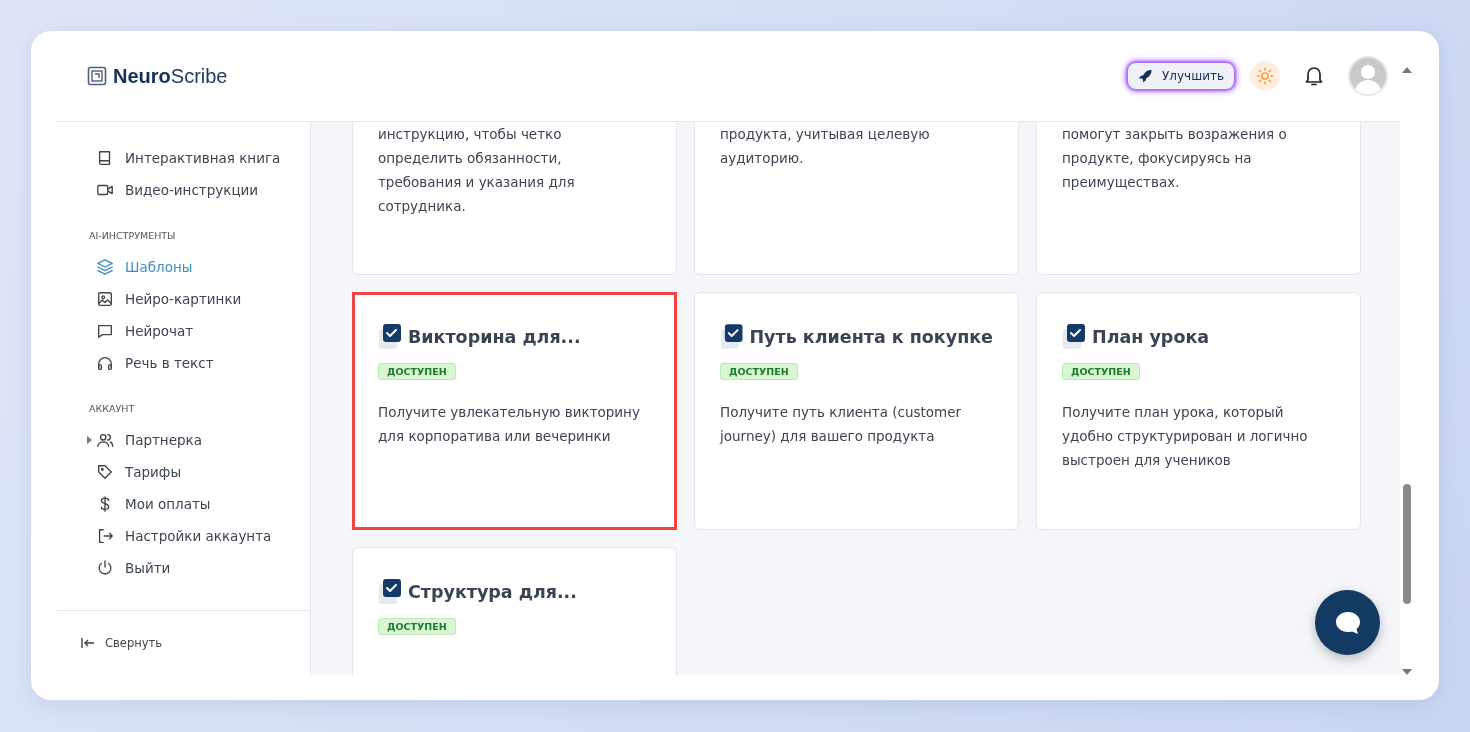  Describe the element at coordinates (509, 424) in the screenshot. I see `card-description: Получите увлекательную викторину для корпоратива или вечеринки` at that location.